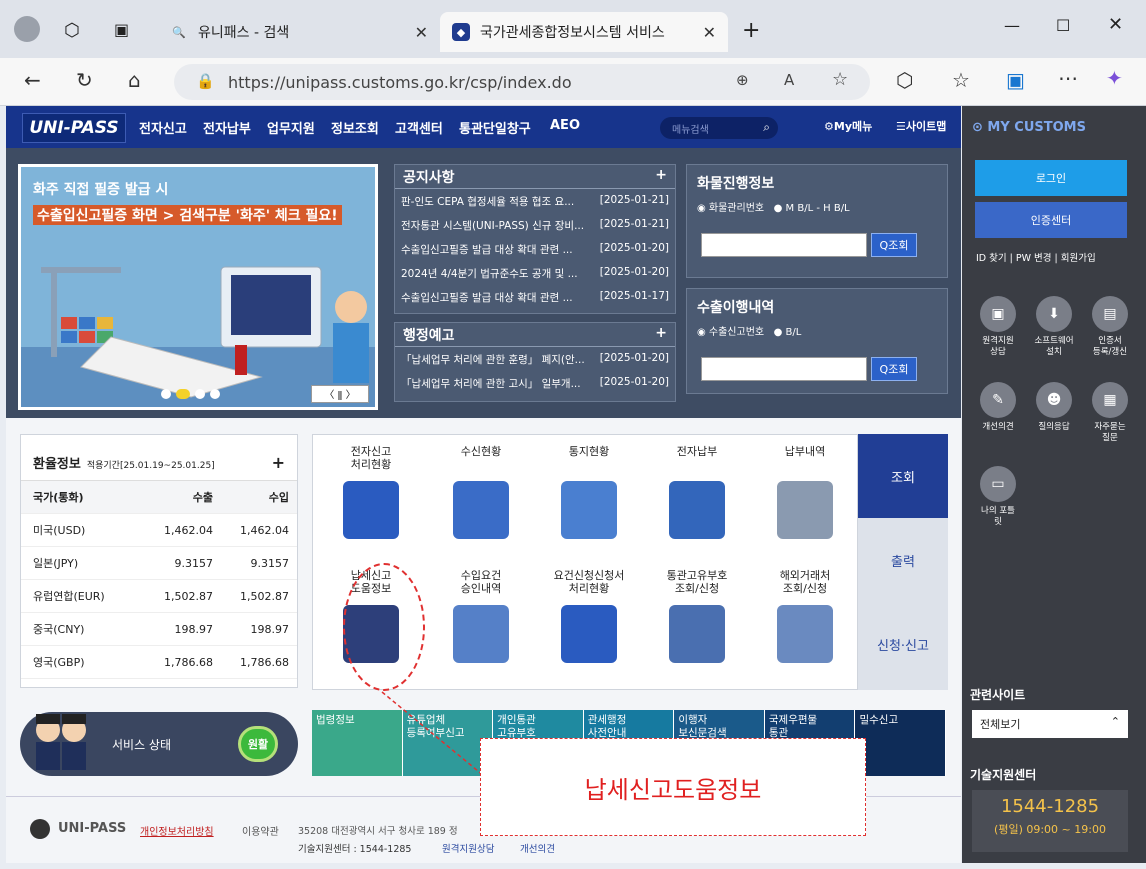 The image size is (1146, 869). What do you see at coordinates (697, 616) in the screenshot?
I see `service-item: 통관고유부호 조회/신청` at bounding box center [697, 616].